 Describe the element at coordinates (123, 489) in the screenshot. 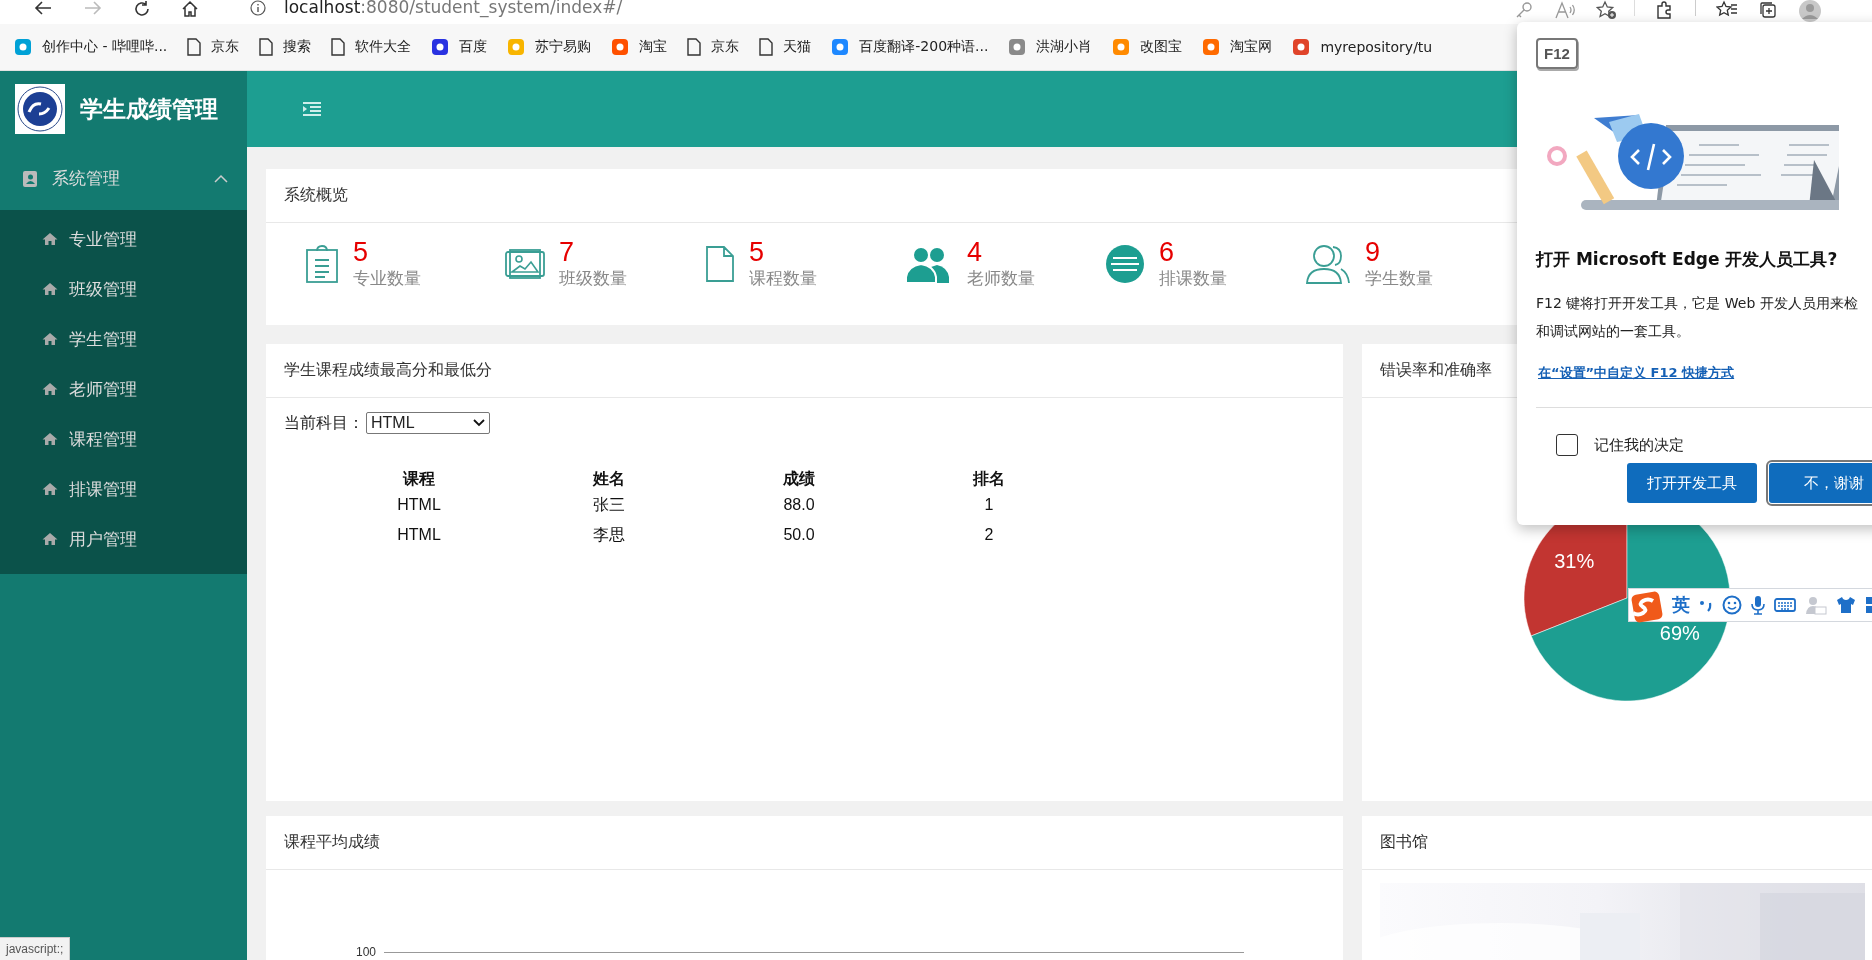

I see `menu-item: 排课管理` at that location.